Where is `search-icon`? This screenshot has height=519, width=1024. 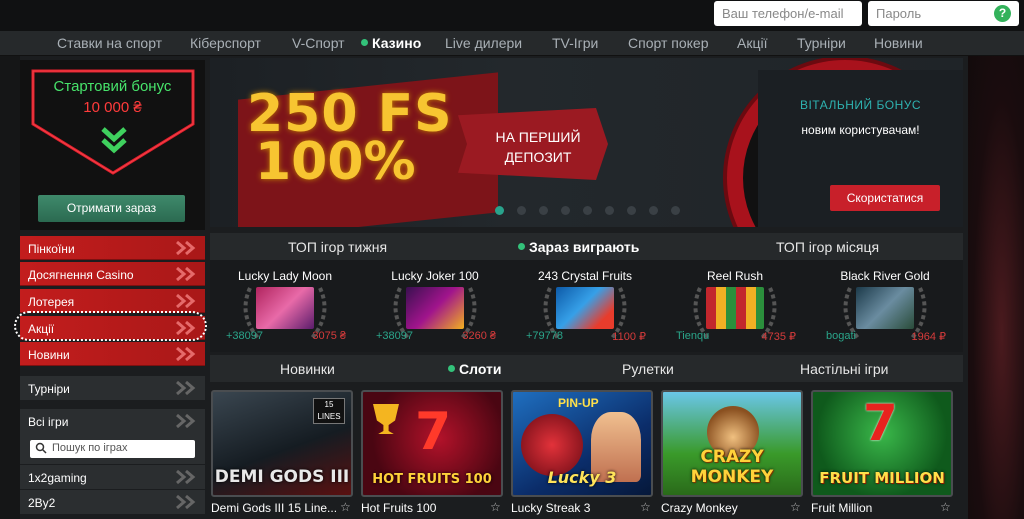 search-icon is located at coordinates (41, 448).